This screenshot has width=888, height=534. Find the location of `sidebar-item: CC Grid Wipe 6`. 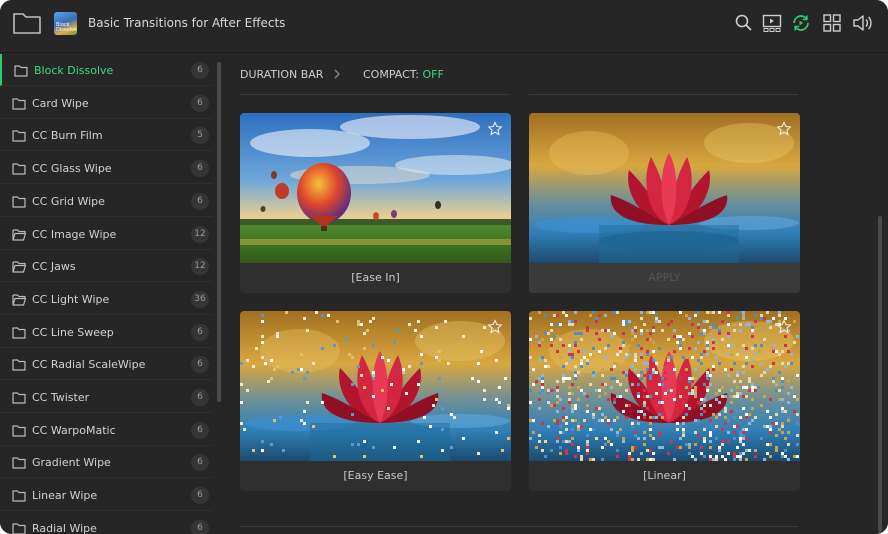

sidebar-item: CC Grid Wipe 6 is located at coordinates (106, 201).